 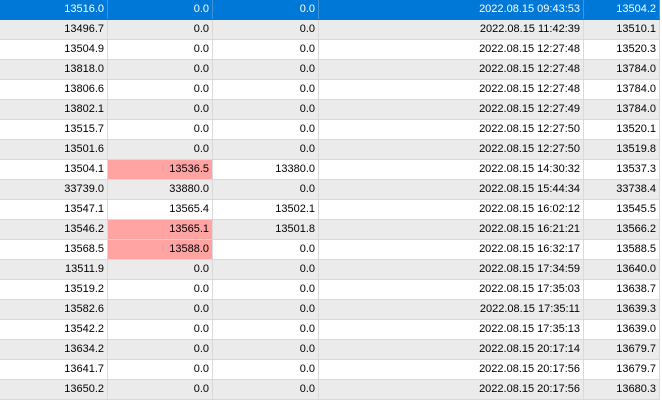 I want to click on table-cell-col-datetime: 2022.08.15 16:21:21, so click(x=451, y=229).